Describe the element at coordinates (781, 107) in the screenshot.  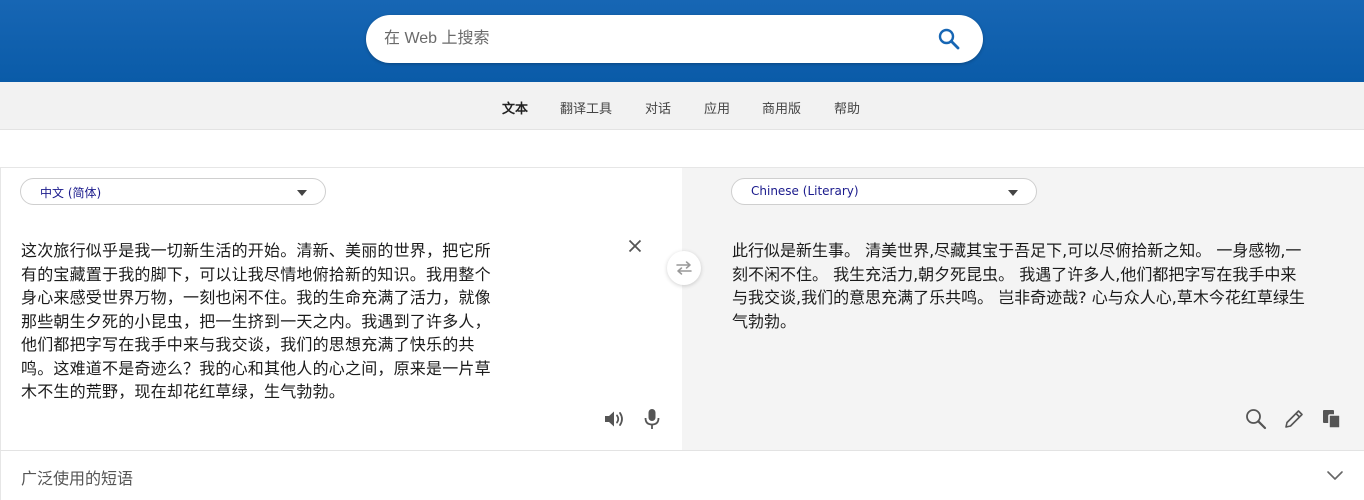
I see `nav-item-business: 商用版` at that location.